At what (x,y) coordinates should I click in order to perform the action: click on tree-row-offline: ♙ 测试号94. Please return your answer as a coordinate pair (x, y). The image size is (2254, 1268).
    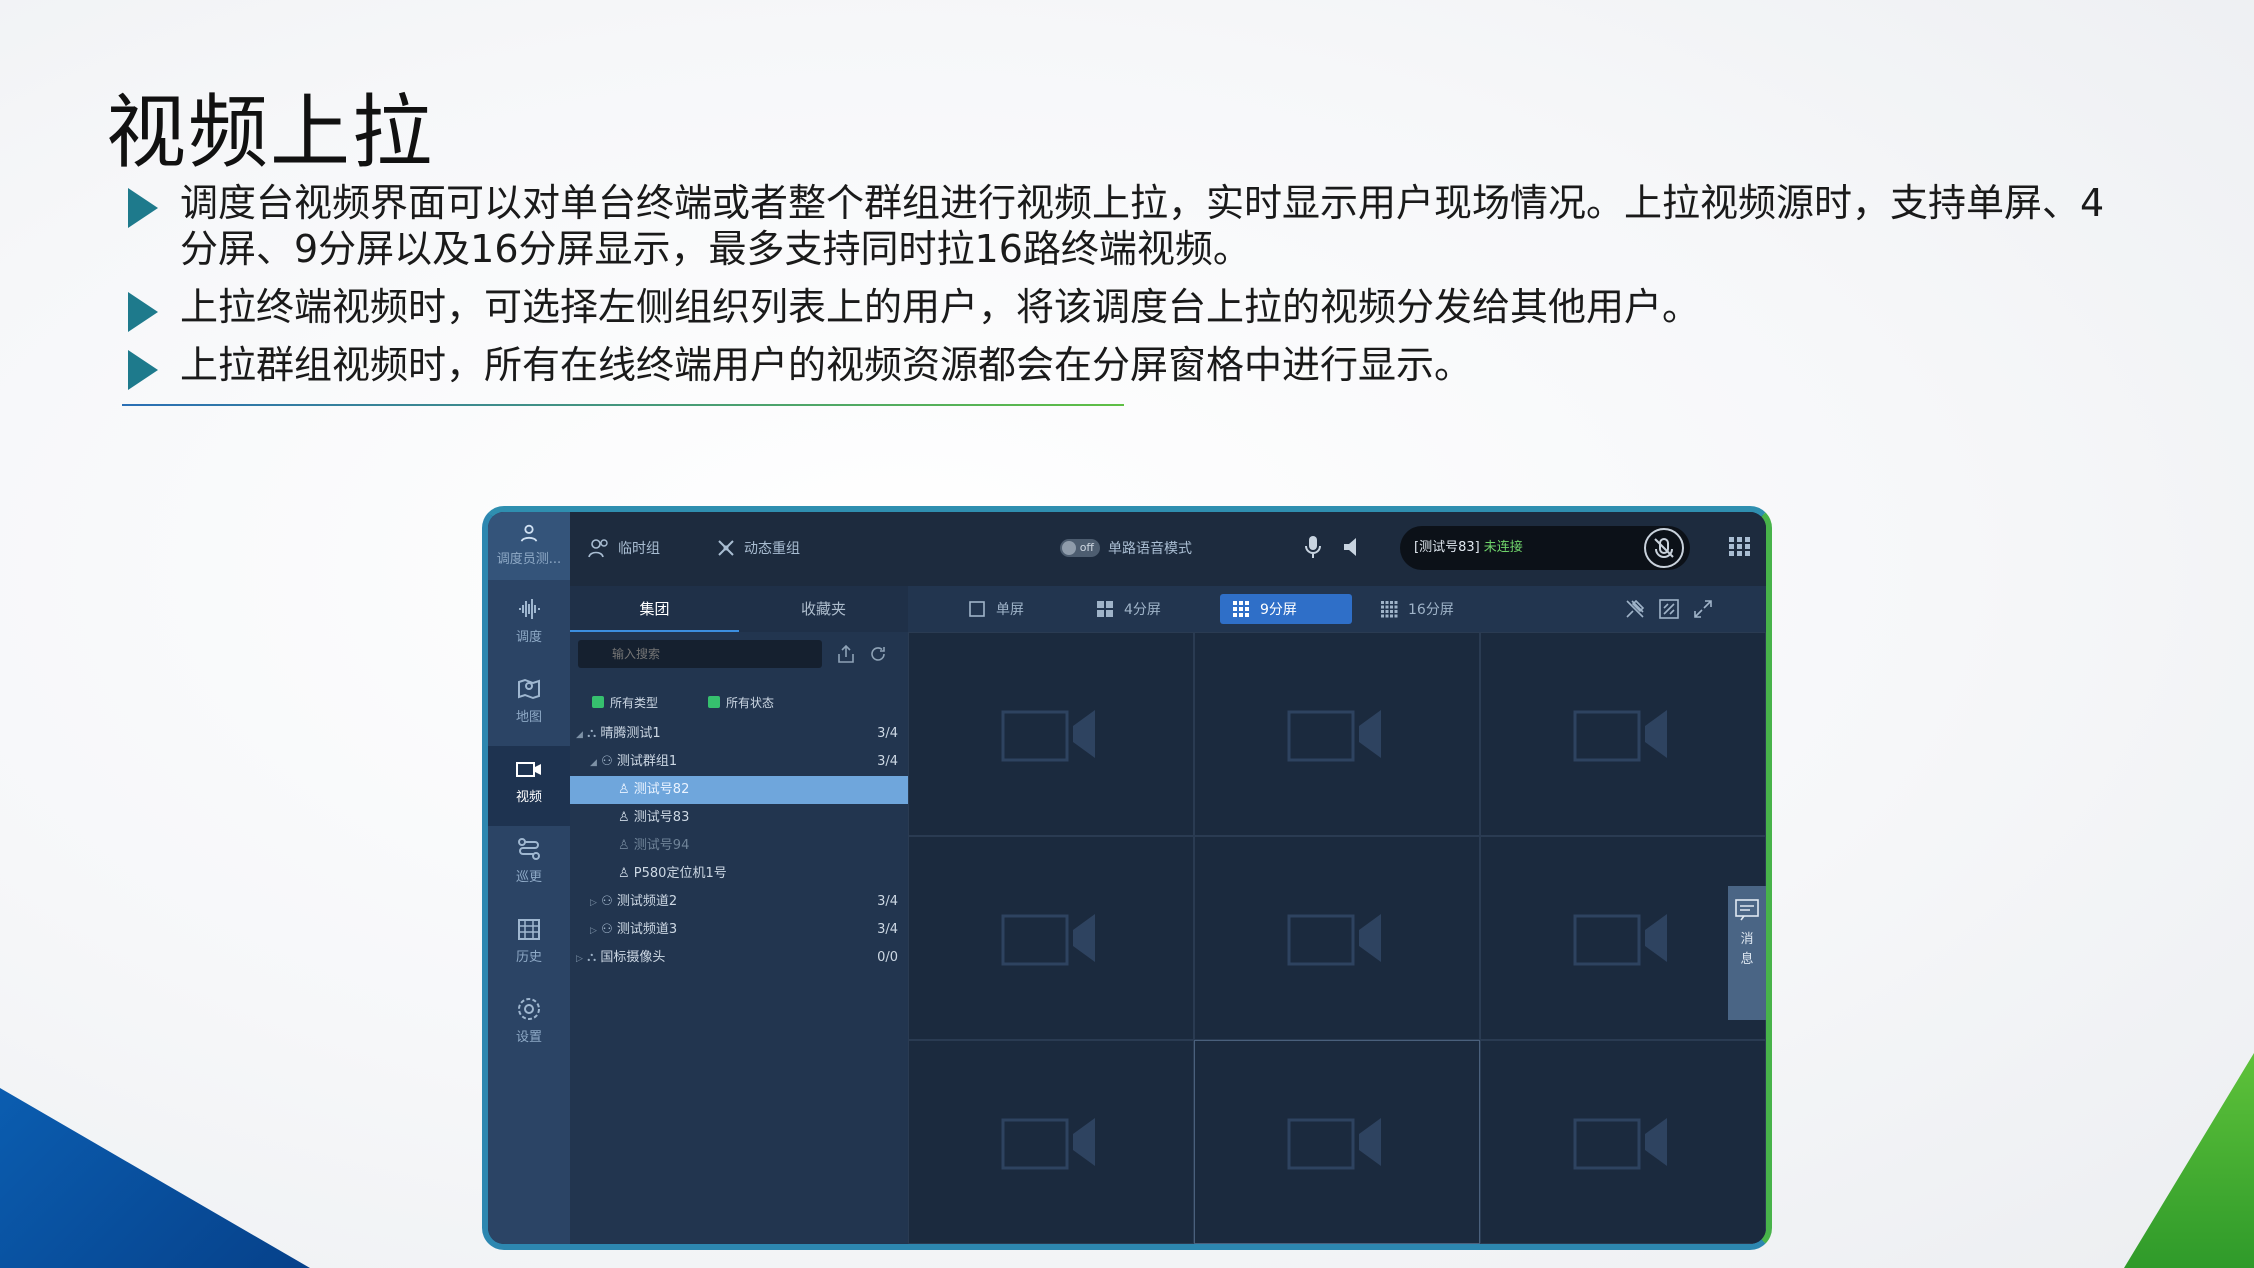
    Looking at the image, I should click on (739, 846).